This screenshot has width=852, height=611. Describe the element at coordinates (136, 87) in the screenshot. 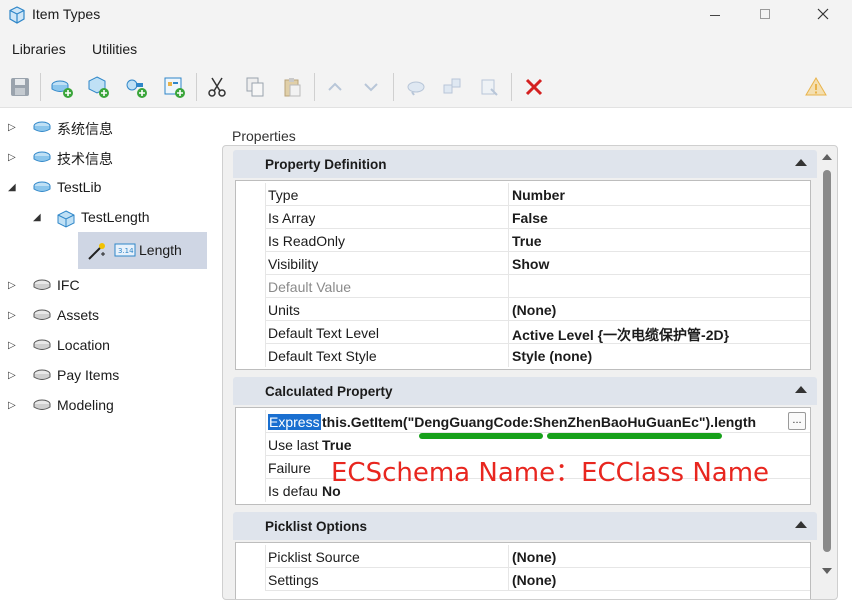

I see `add-property-icon` at that location.